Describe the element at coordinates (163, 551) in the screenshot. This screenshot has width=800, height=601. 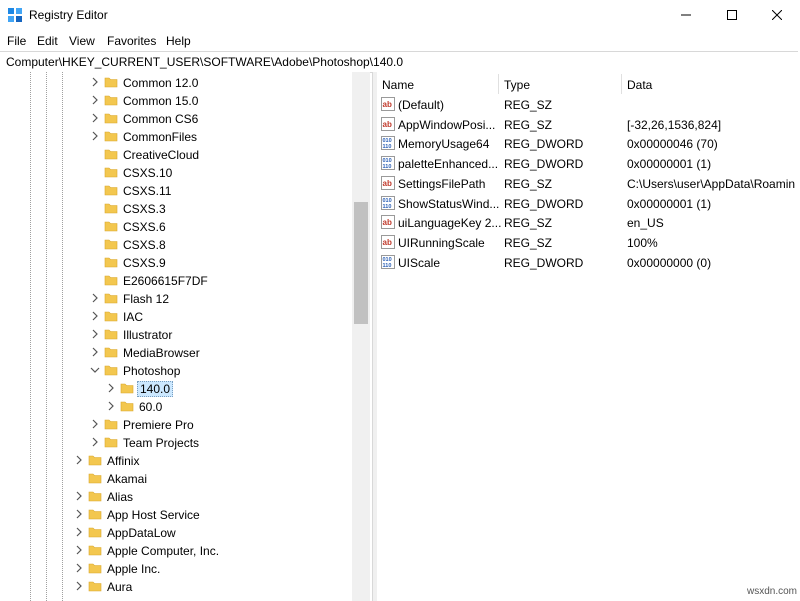
I see `tree-node-label: Apple Computer, Inc.` at that location.